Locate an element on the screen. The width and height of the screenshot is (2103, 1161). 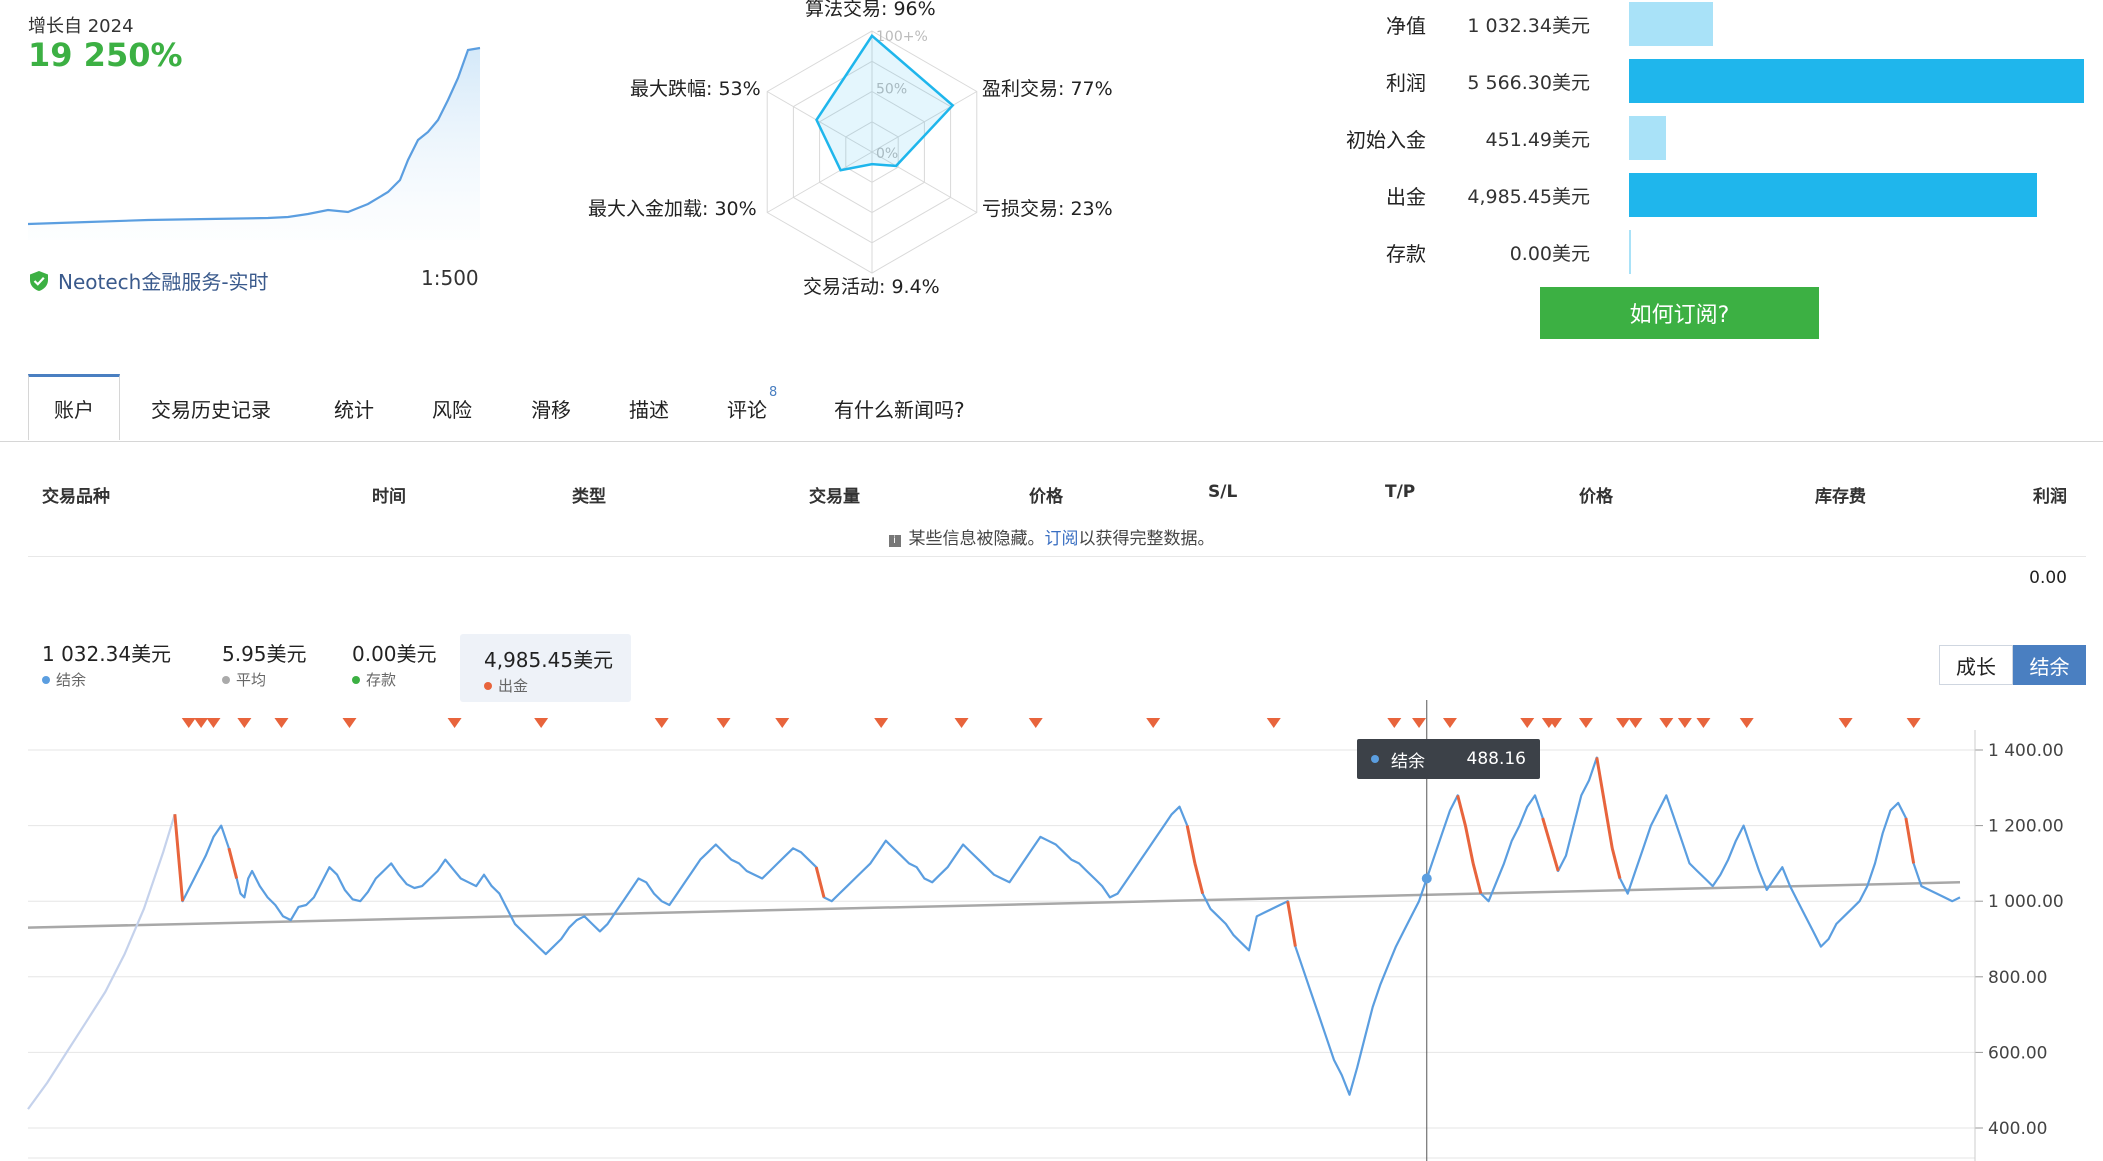
stat-average-label: 平均 is located at coordinates (251, 680).